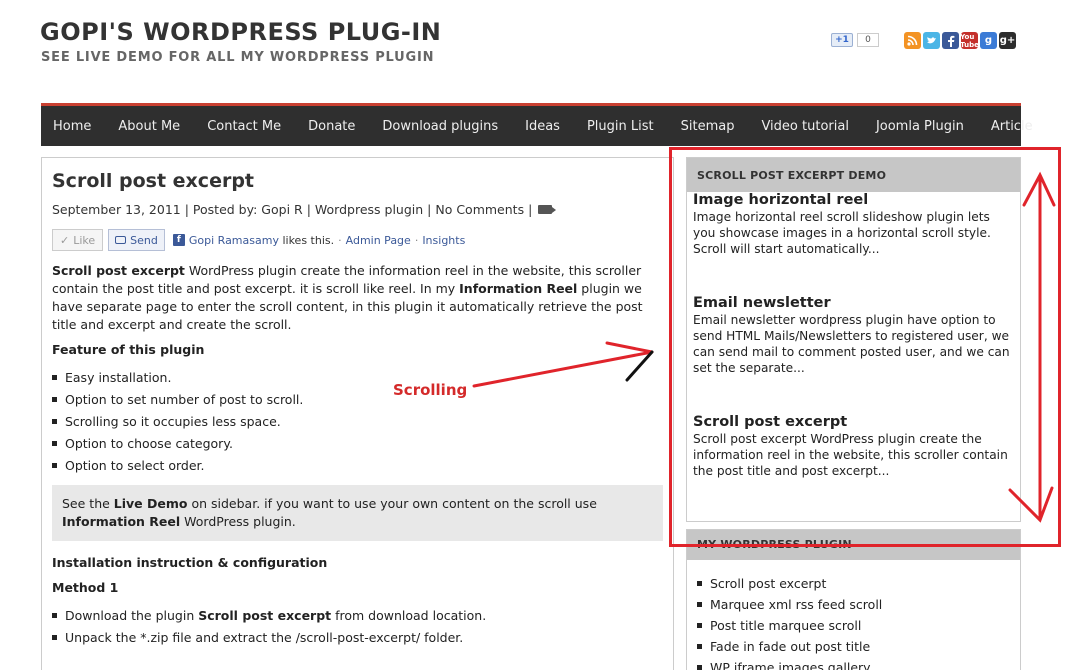 This screenshot has width=1088, height=670. Describe the element at coordinates (853, 604) in the screenshot. I see `list-item: Marquee xml rss feed scroll` at that location.